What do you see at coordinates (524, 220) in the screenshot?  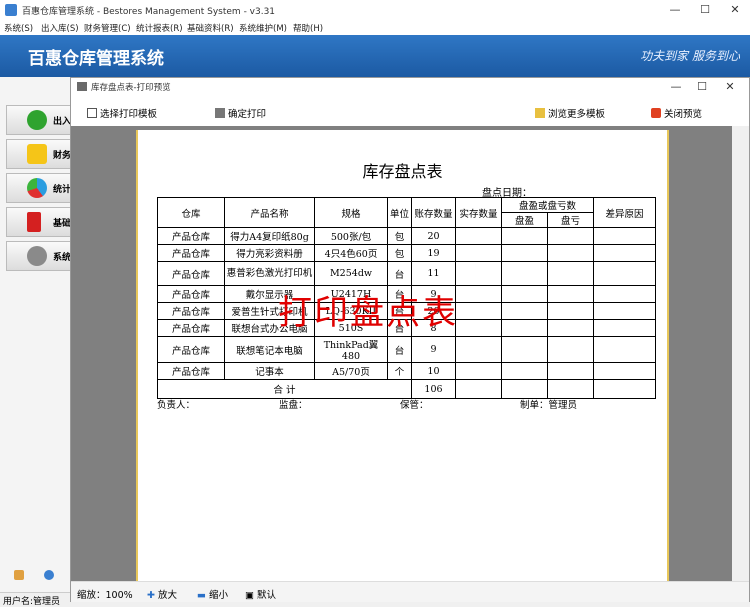 I see `col-gain: 盘盈` at bounding box center [524, 220].